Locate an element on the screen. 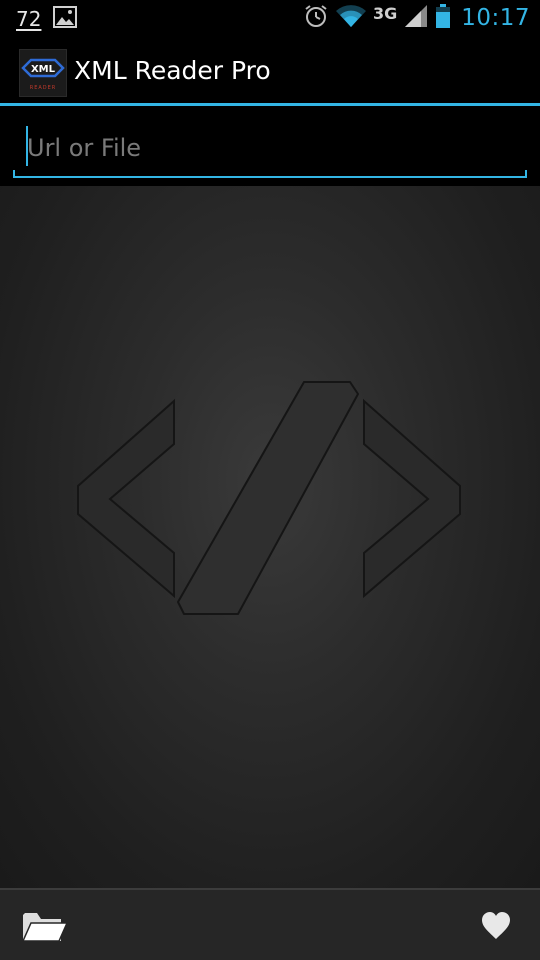  status-bar: 72 3G 10:17 is located at coordinates (270, 19).